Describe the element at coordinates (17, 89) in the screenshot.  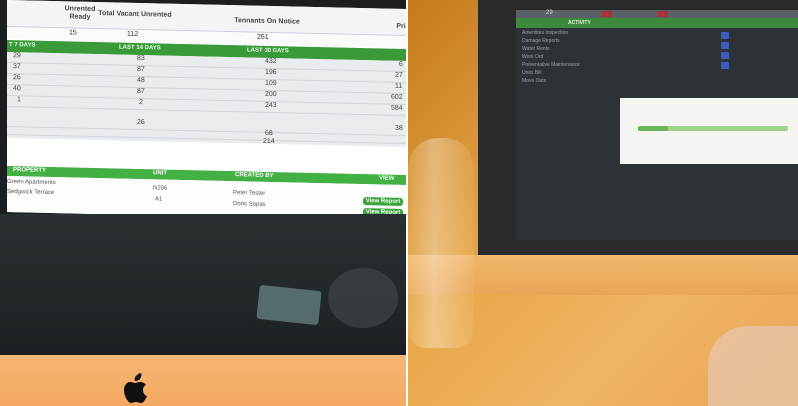
I see `cell: 40` at that location.